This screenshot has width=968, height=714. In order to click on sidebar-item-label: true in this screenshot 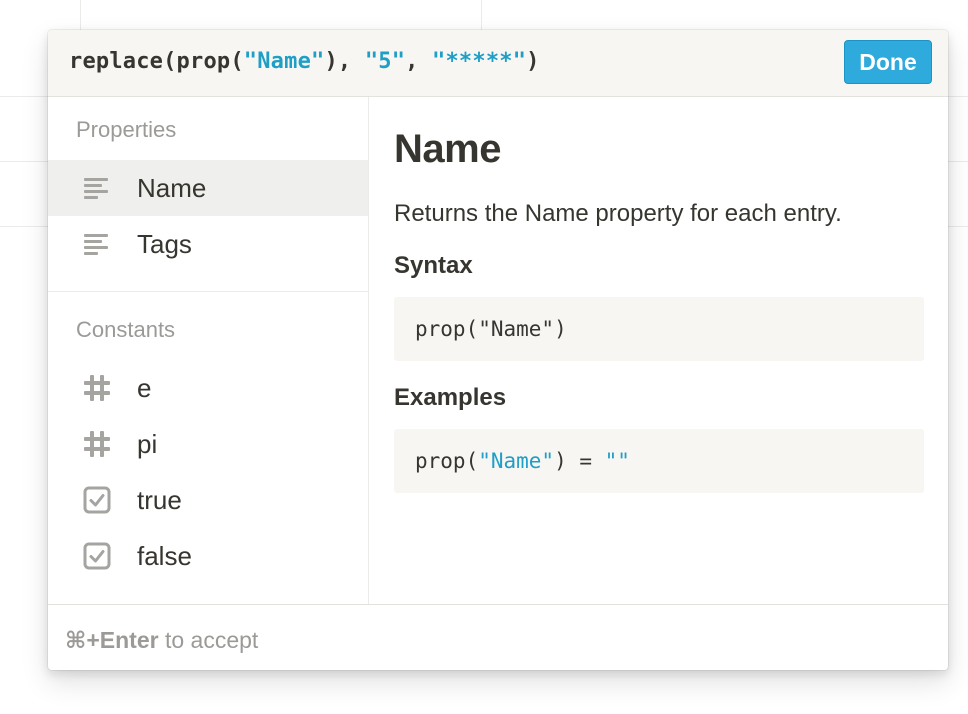, I will do `click(159, 499)`.